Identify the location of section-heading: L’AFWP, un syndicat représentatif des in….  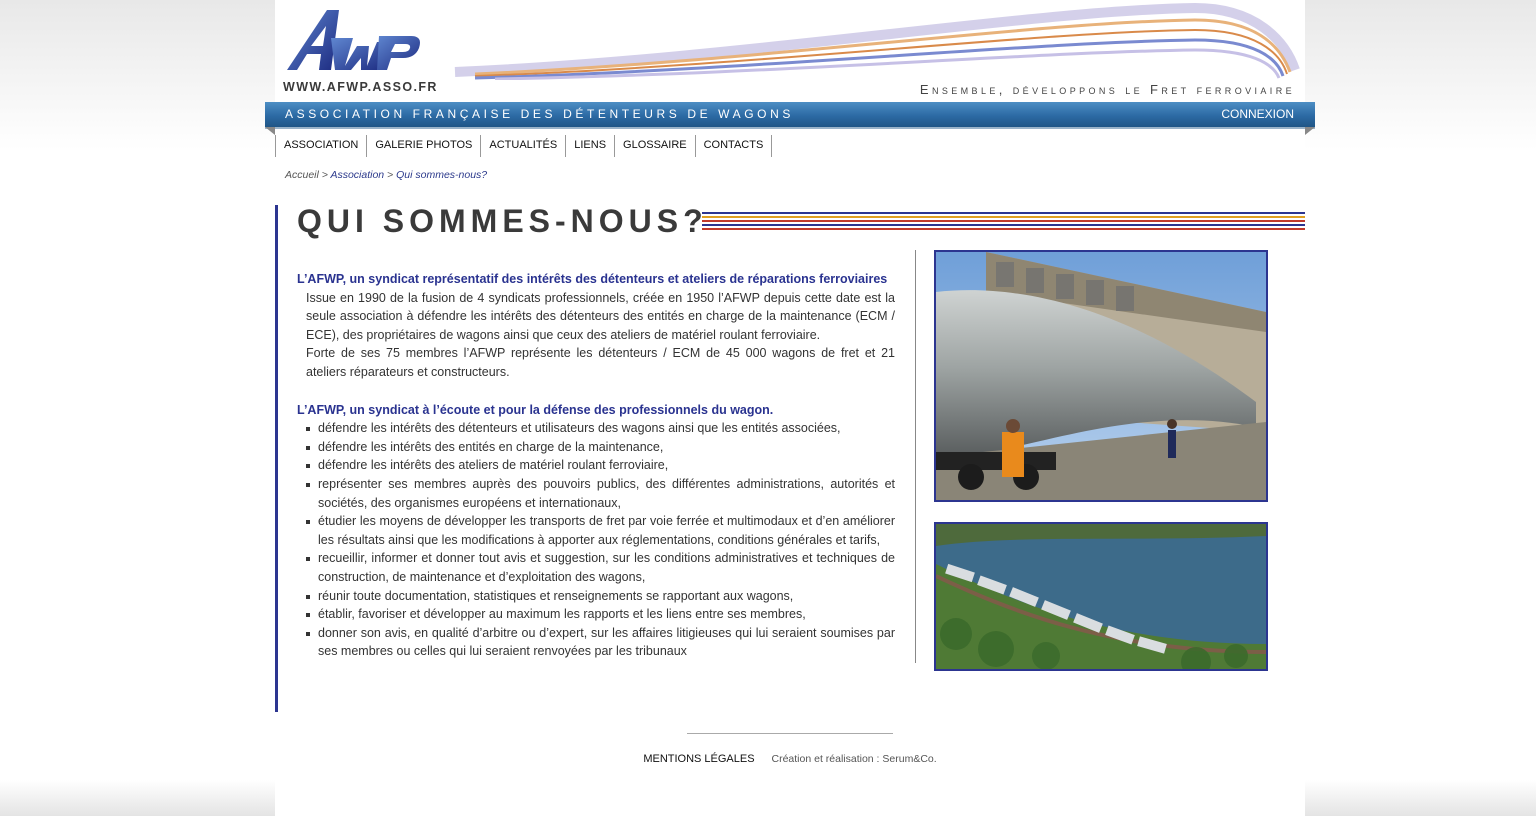
(592, 279).